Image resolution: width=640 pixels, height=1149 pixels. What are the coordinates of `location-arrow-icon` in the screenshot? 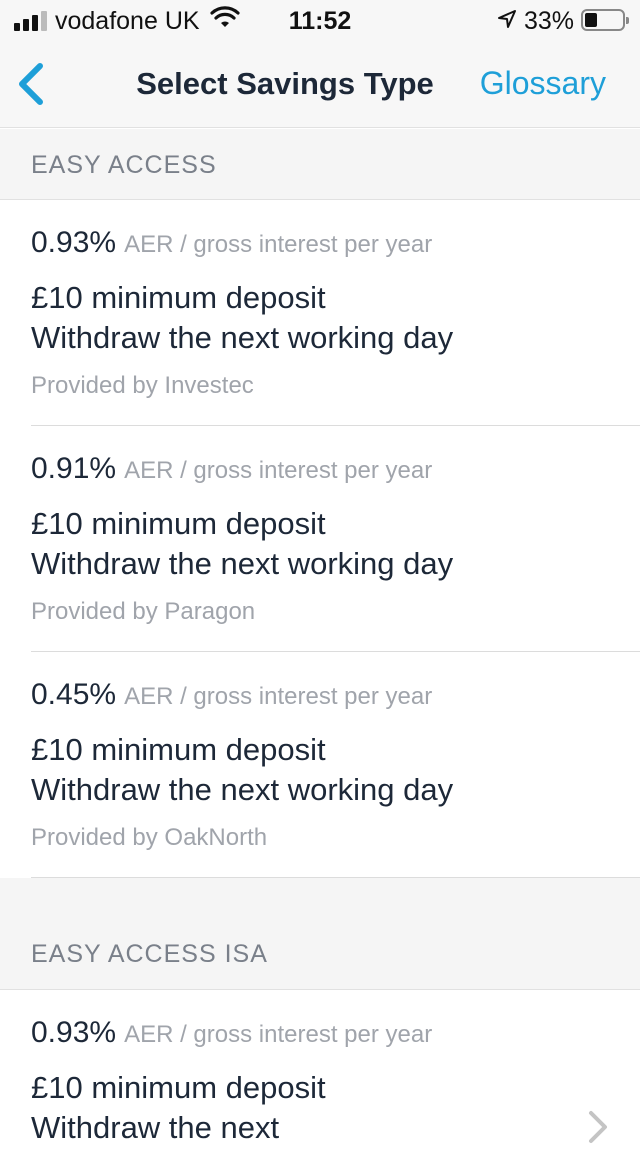 It's located at (507, 22).